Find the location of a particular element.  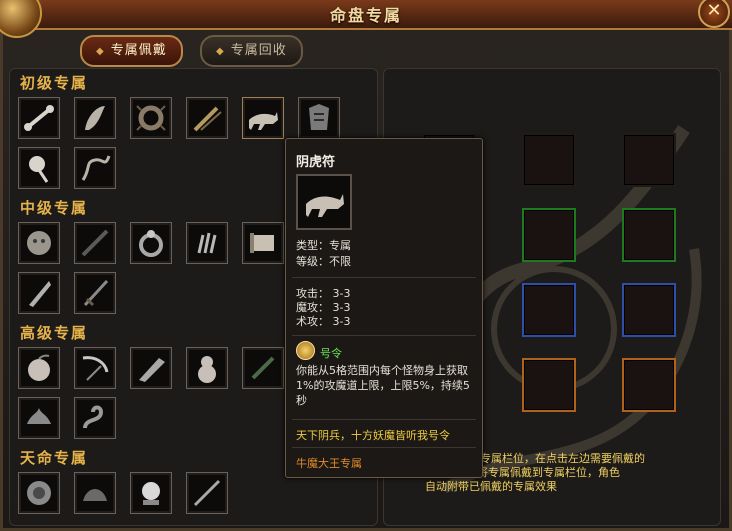

section-title-basic: 初级专属 is located at coordinates (54, 83).